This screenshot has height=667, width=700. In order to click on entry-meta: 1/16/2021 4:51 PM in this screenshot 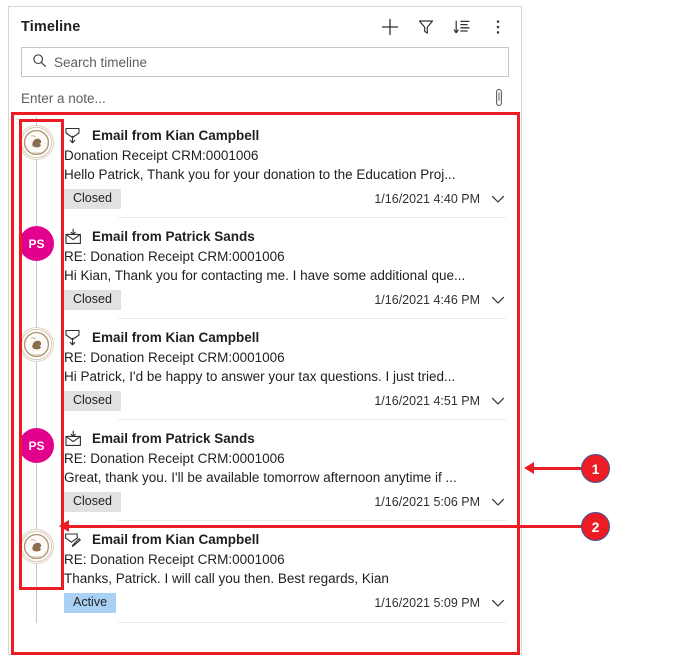, I will do `click(440, 401)`.